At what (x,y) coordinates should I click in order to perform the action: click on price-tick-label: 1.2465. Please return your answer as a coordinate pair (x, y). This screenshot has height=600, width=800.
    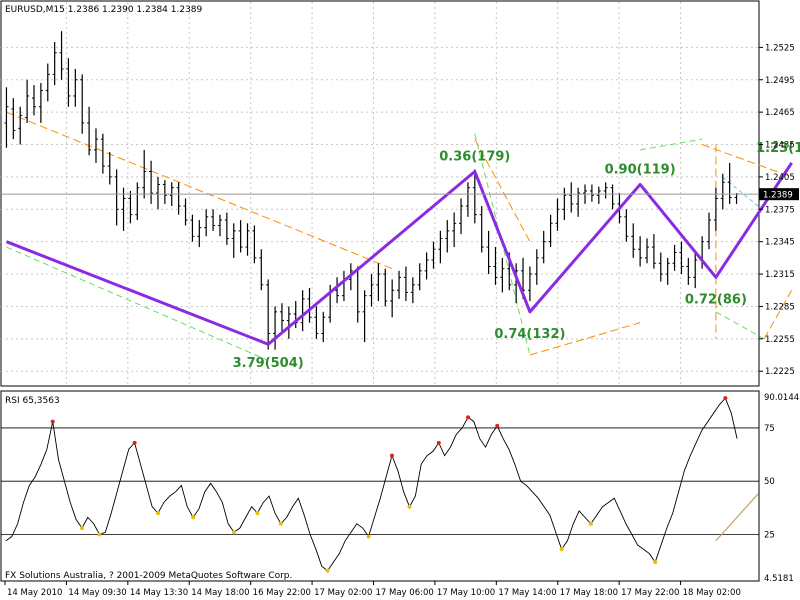
    Looking at the image, I should click on (780, 113).